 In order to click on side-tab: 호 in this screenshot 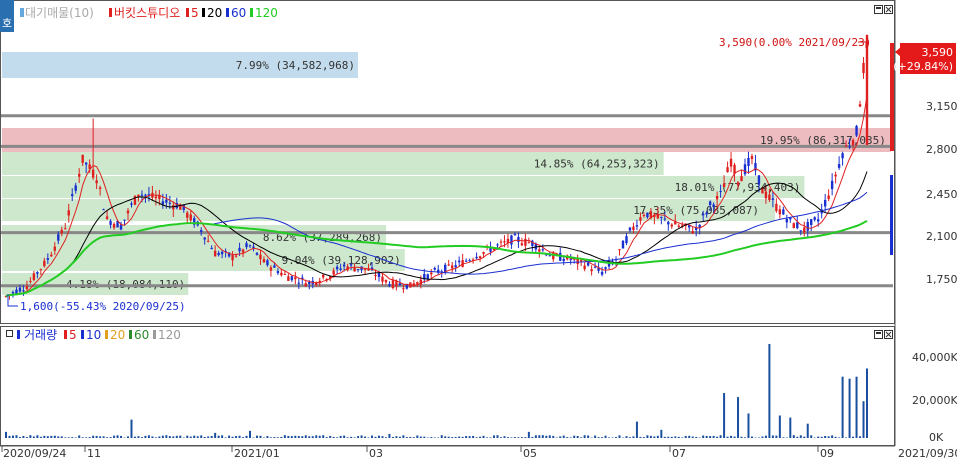, I will do `click(7, 16)`.